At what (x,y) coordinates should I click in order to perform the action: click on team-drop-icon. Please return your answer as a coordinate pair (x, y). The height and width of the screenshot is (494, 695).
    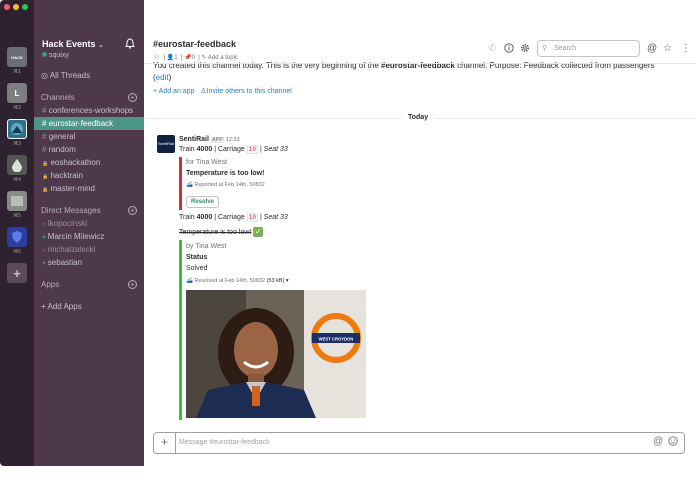
    Looking at the image, I should click on (17, 165).